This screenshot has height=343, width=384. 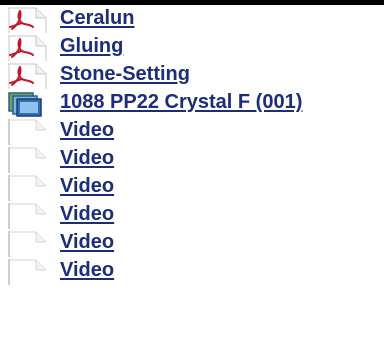 I want to click on list-item: Gluing, so click(x=192, y=47).